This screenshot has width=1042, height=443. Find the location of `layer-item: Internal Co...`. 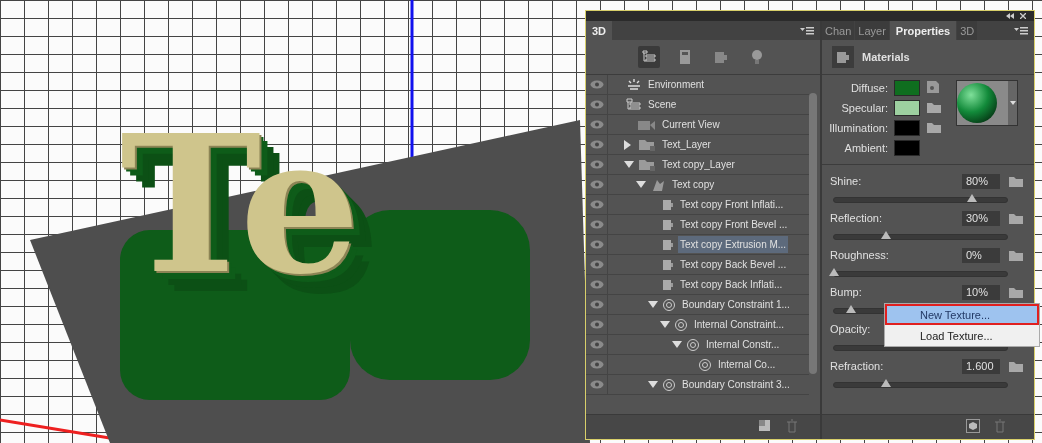

layer-item: Internal Co... is located at coordinates (747, 364).